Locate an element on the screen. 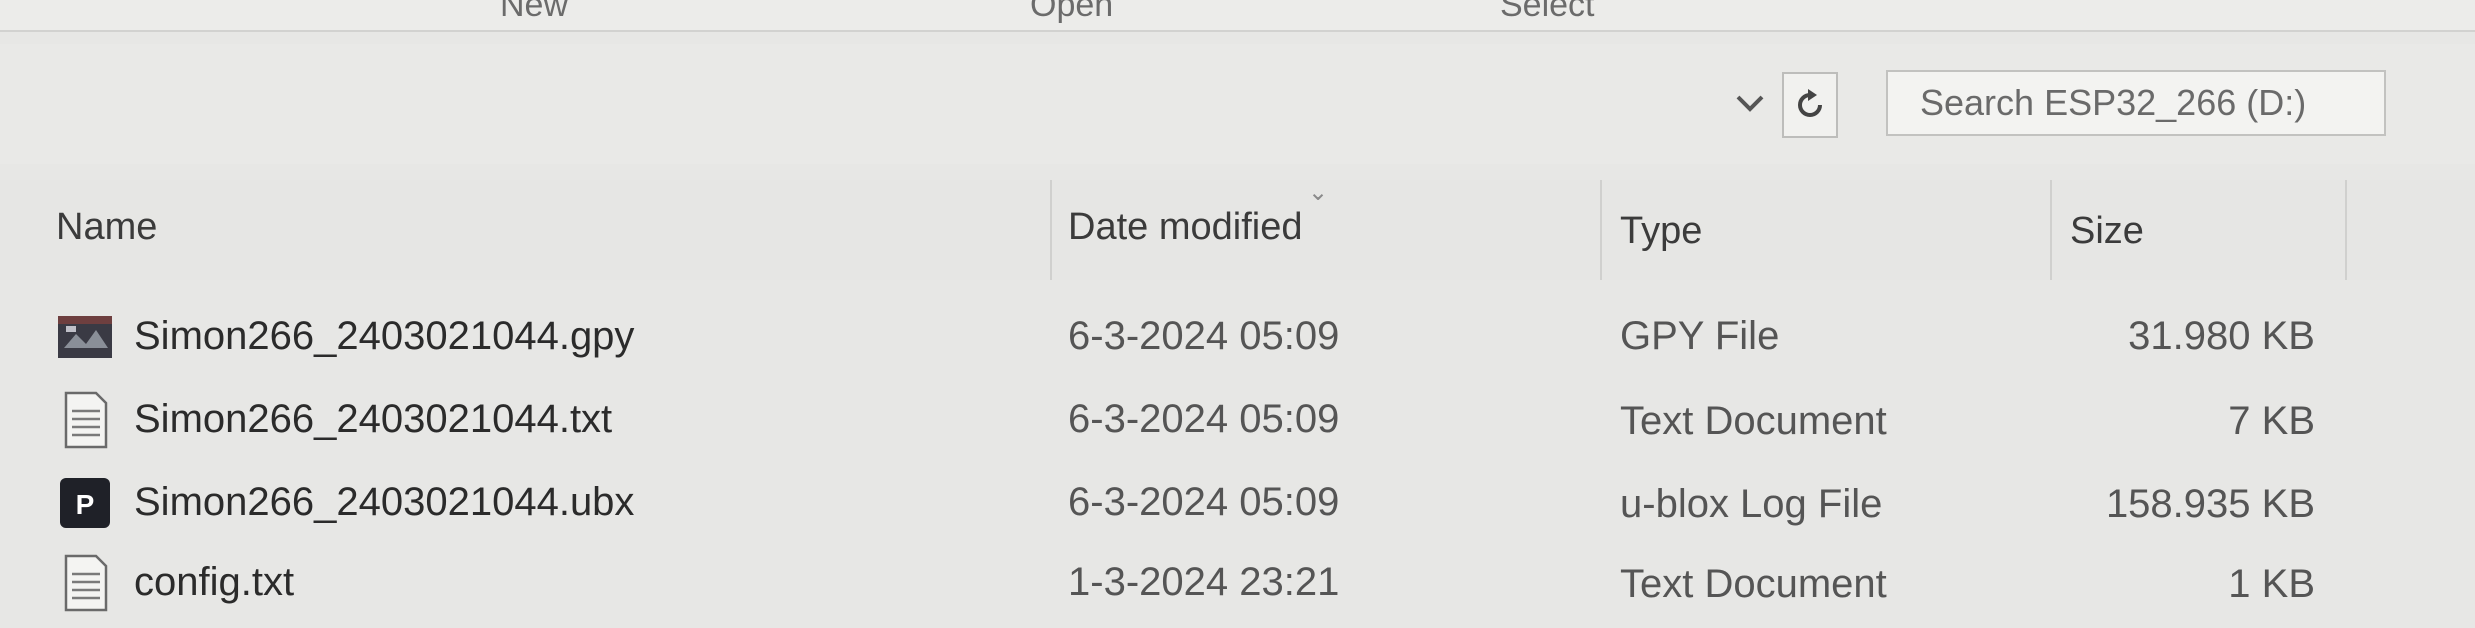 The image size is (2475, 628). ublox-file-icon: P is located at coordinates (85, 503).